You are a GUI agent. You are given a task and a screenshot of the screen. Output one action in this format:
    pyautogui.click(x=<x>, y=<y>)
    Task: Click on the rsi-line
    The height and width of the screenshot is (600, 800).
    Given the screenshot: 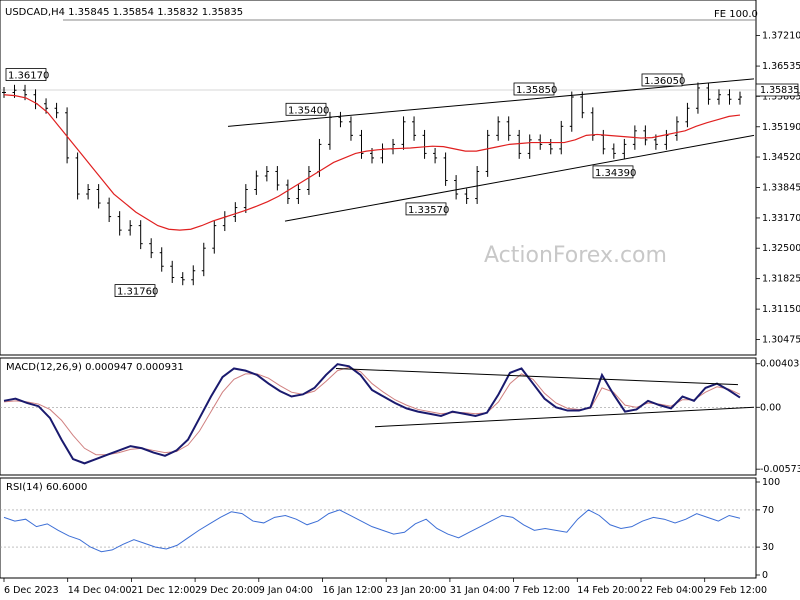 What is the action you would take?
    pyautogui.click(x=372, y=531)
    